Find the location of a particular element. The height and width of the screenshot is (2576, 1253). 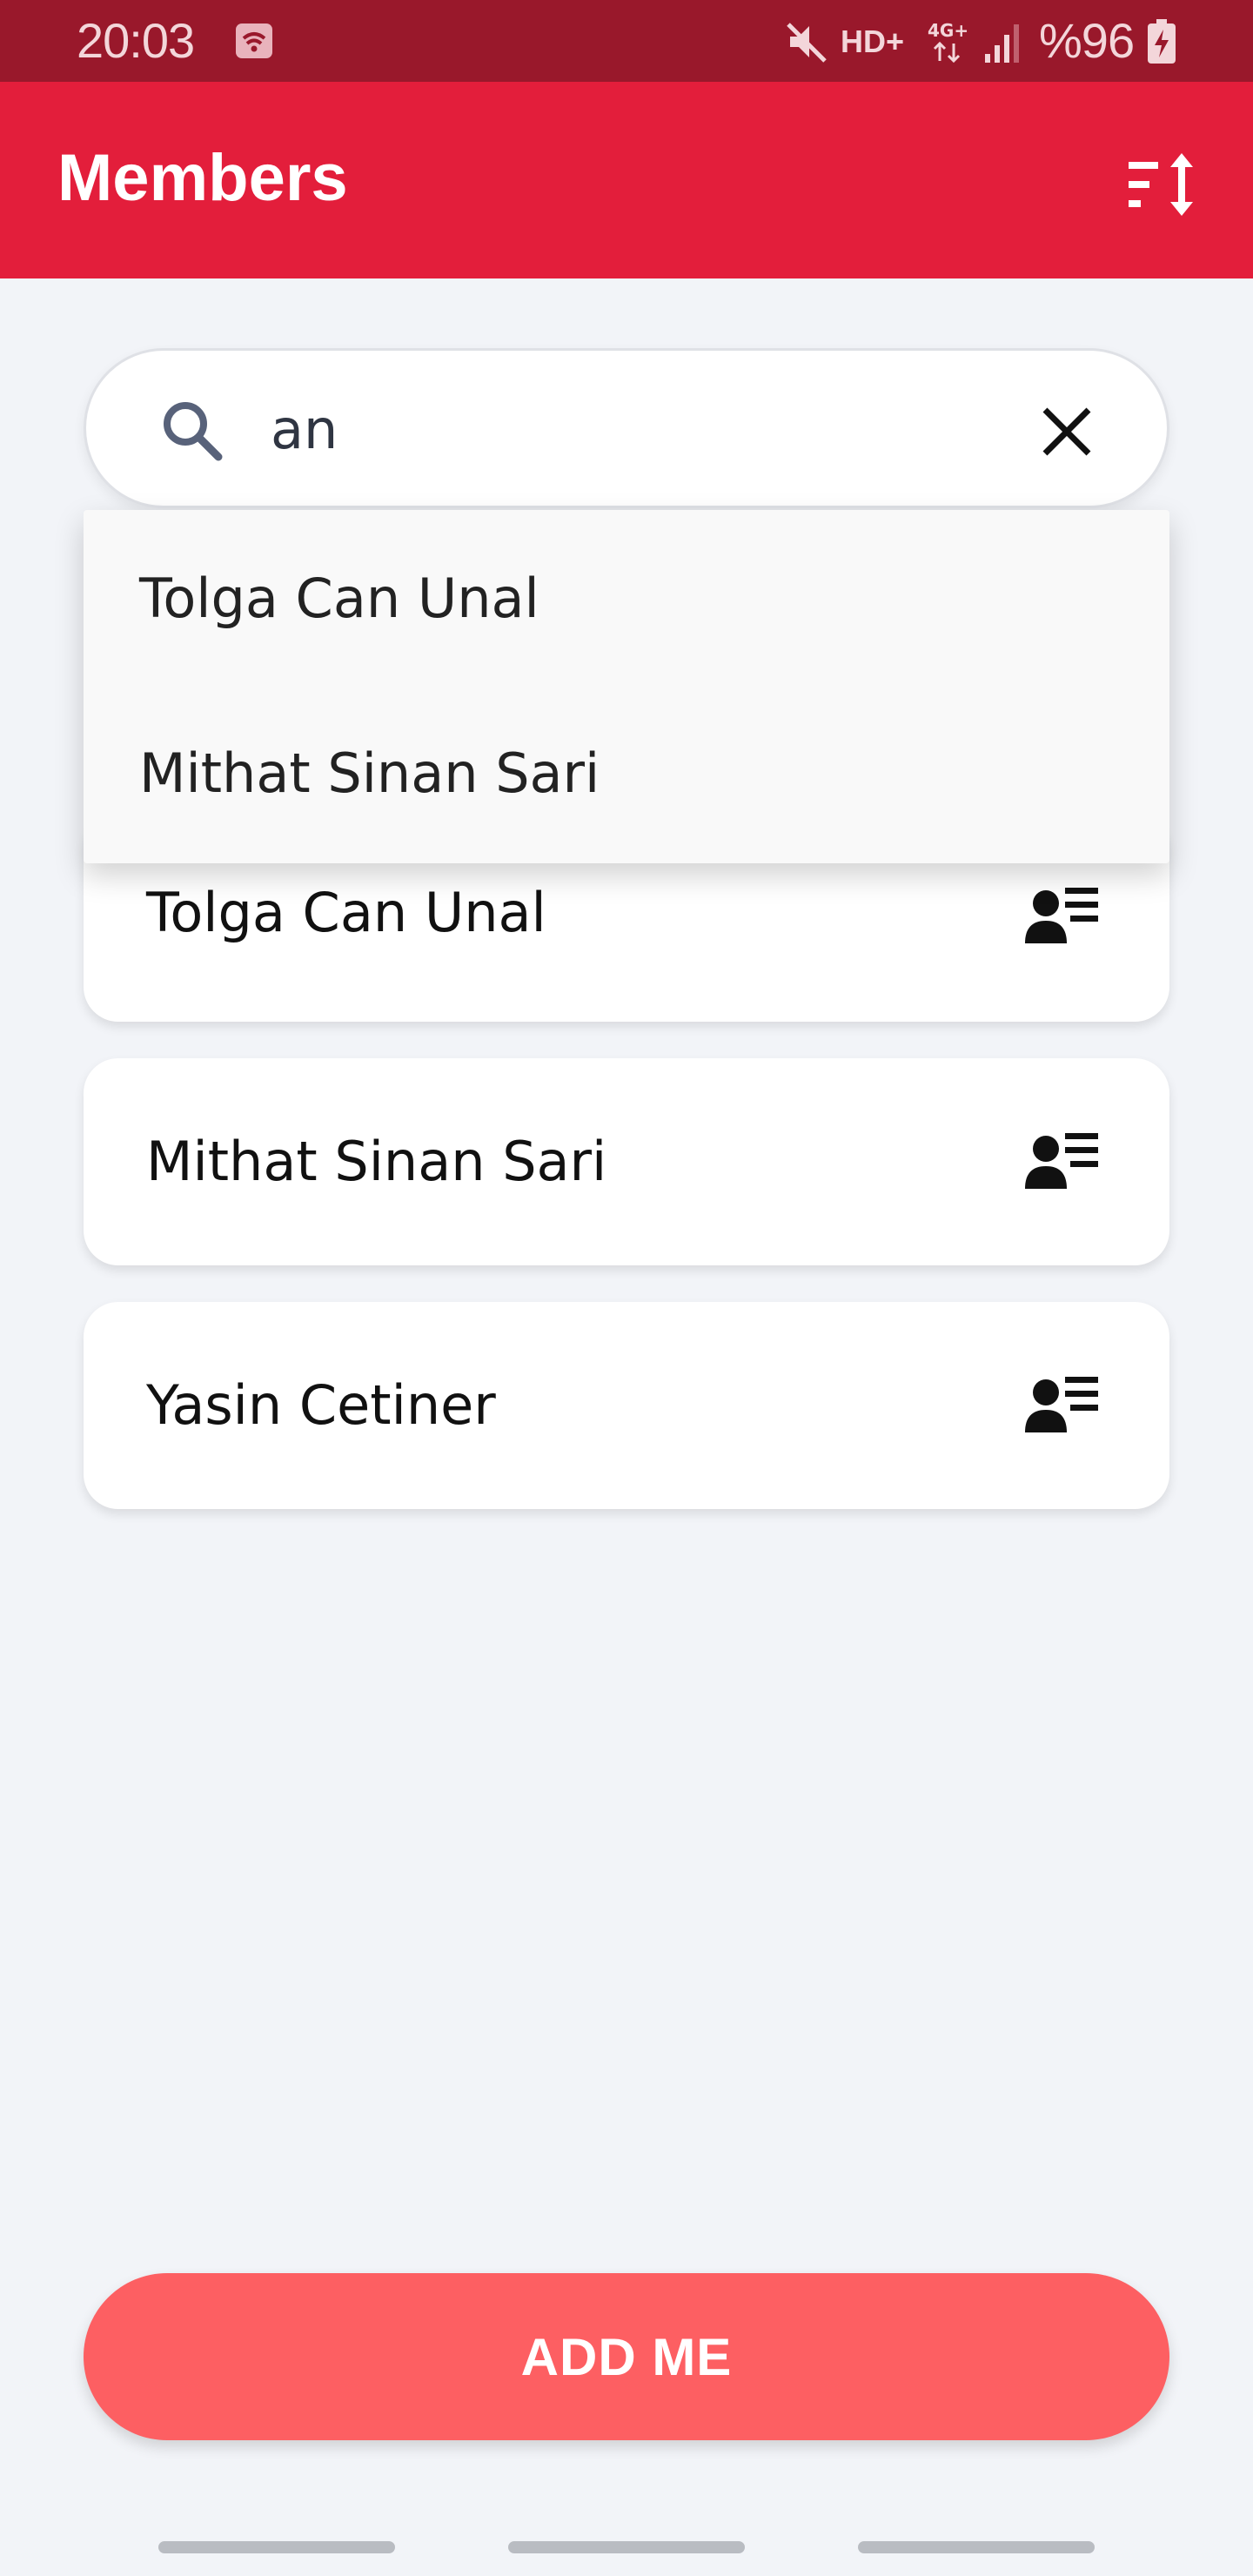

battery-percentage: %96 is located at coordinates (1087, 40).